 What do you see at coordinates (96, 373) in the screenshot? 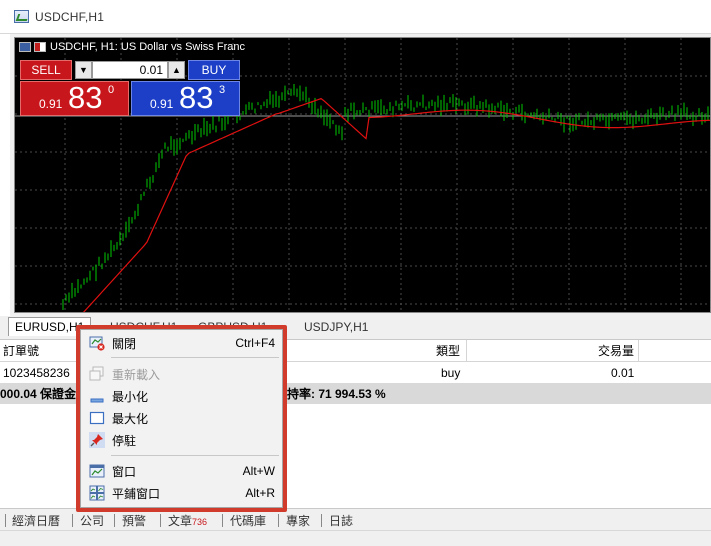
I see `reload-icon` at bounding box center [96, 373].